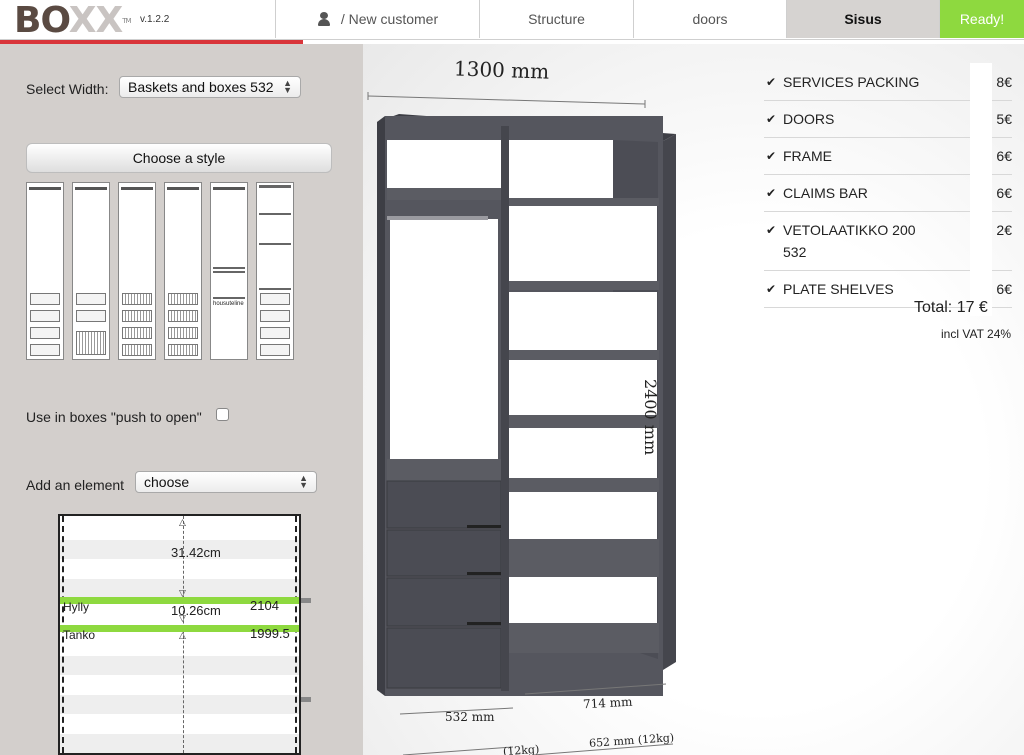 The image size is (1024, 755). Describe the element at coordinates (807, 156) in the screenshot. I see `price-item-name: FRAME` at that location.